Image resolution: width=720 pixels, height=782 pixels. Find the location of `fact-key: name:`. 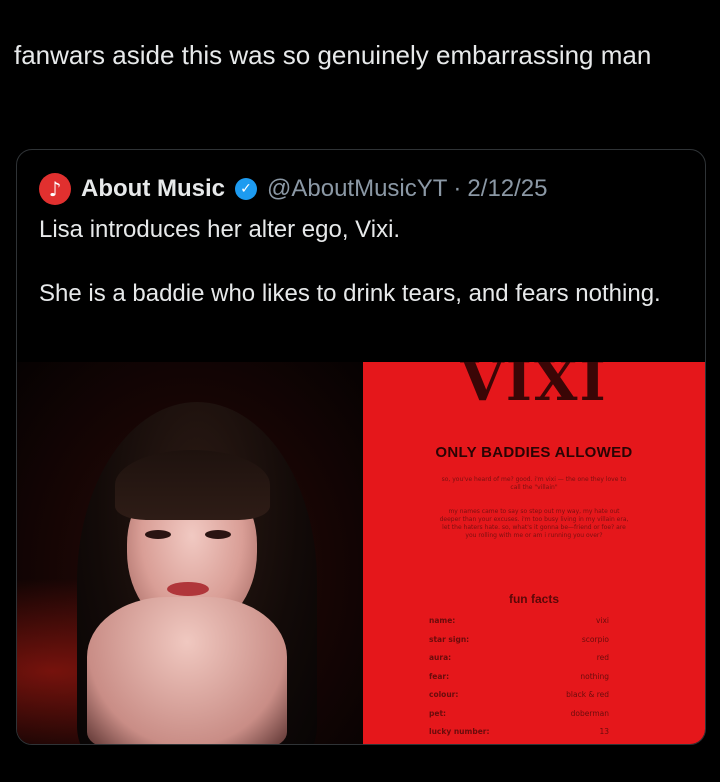

fact-key: name: is located at coordinates (442, 620).